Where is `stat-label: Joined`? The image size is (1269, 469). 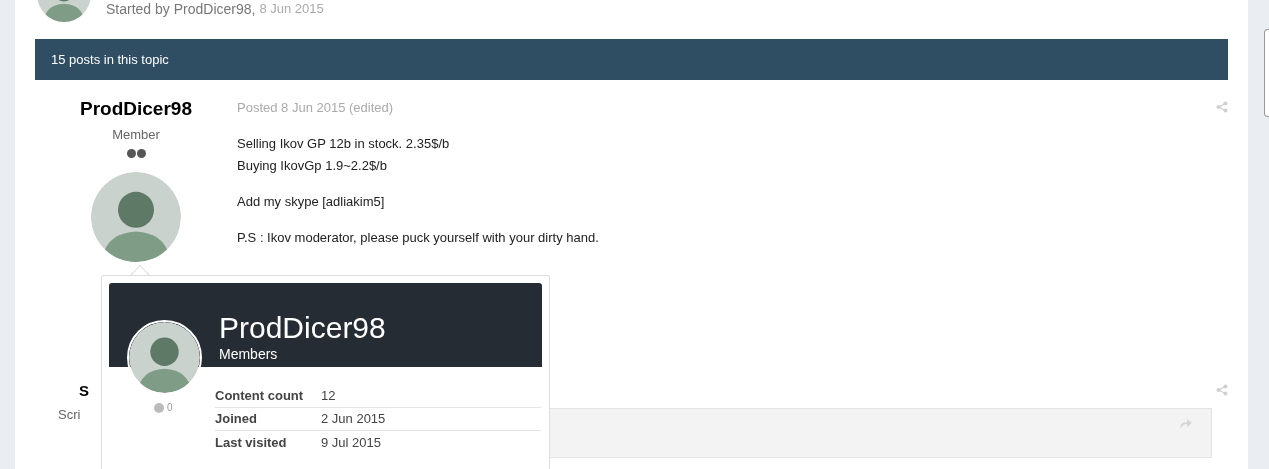
stat-label: Joined is located at coordinates (236, 419).